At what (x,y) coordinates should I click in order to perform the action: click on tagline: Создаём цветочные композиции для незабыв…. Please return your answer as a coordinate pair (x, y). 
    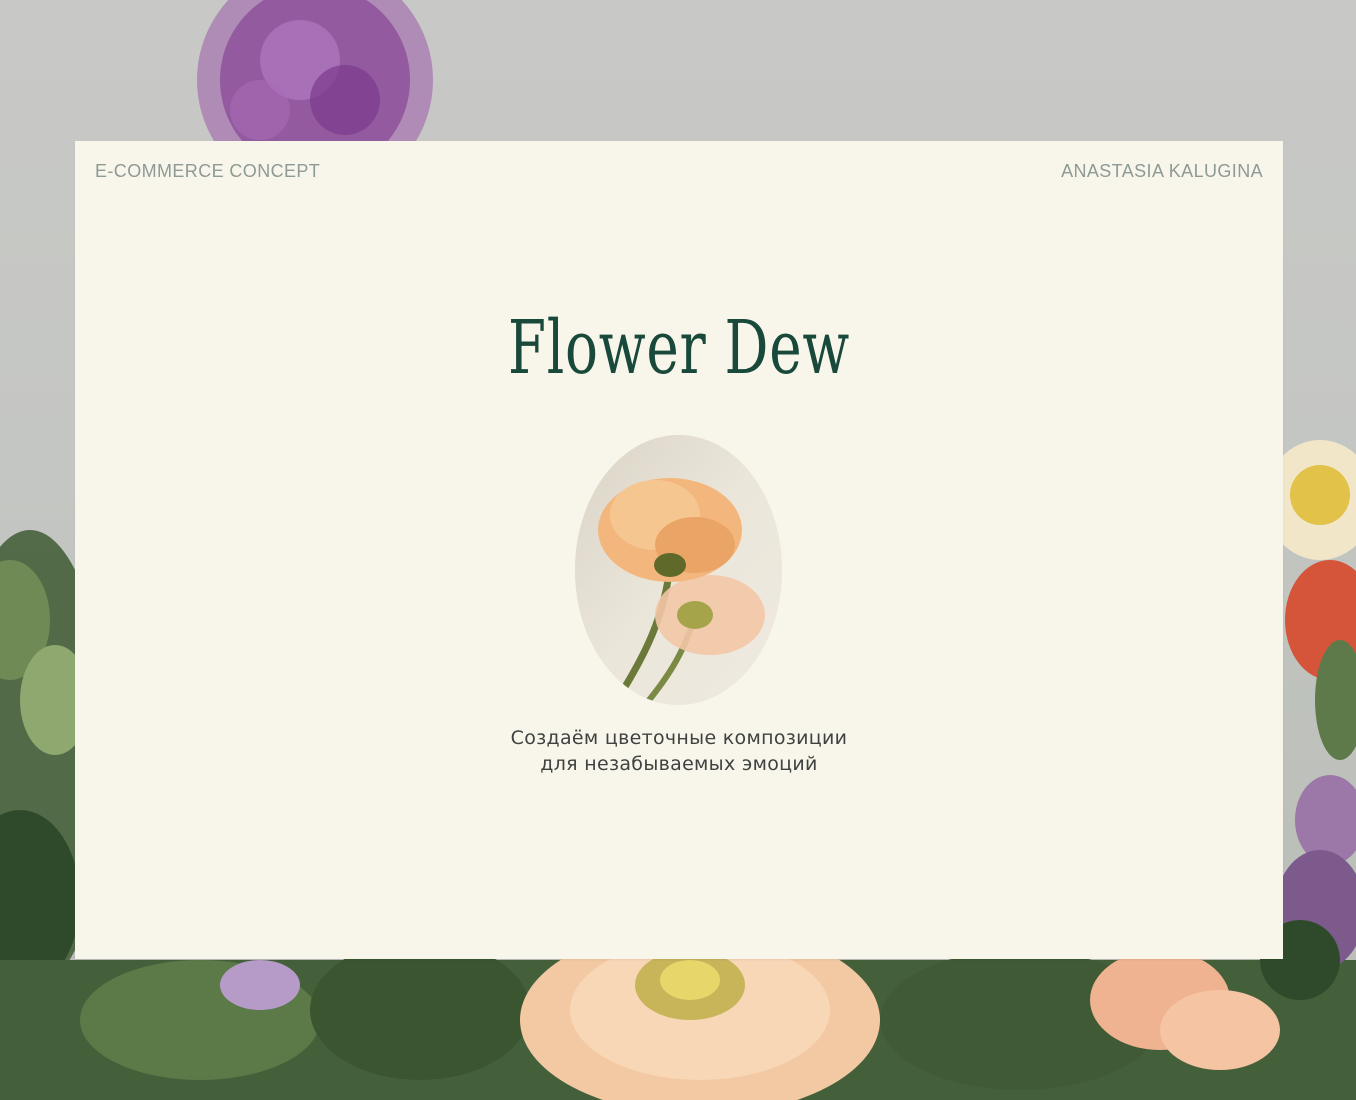
    Looking at the image, I should click on (679, 751).